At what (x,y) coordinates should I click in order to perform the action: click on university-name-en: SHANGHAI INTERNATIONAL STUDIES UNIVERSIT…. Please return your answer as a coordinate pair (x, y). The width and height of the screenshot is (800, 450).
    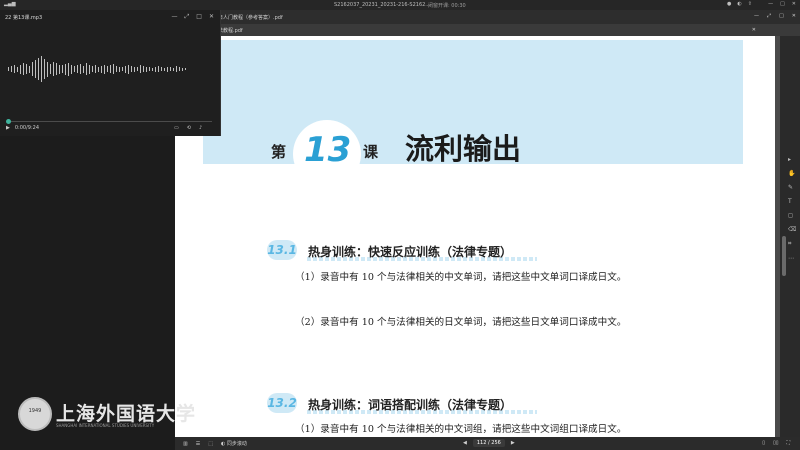
    Looking at the image, I should click on (105, 425).